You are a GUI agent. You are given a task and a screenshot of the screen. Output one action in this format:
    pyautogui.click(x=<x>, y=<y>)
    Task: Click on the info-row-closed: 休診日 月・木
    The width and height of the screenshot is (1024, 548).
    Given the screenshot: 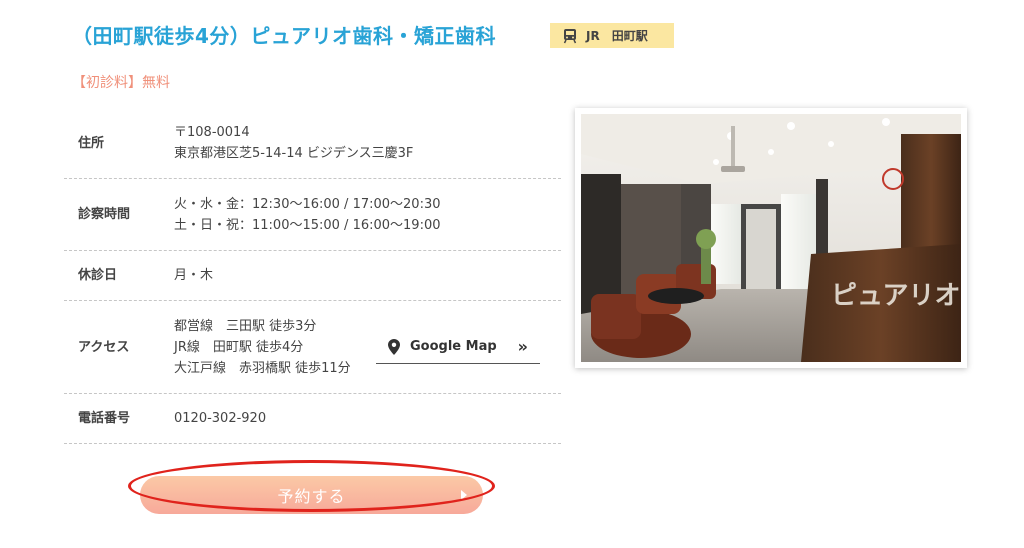 What is the action you would take?
    pyautogui.click(x=312, y=276)
    